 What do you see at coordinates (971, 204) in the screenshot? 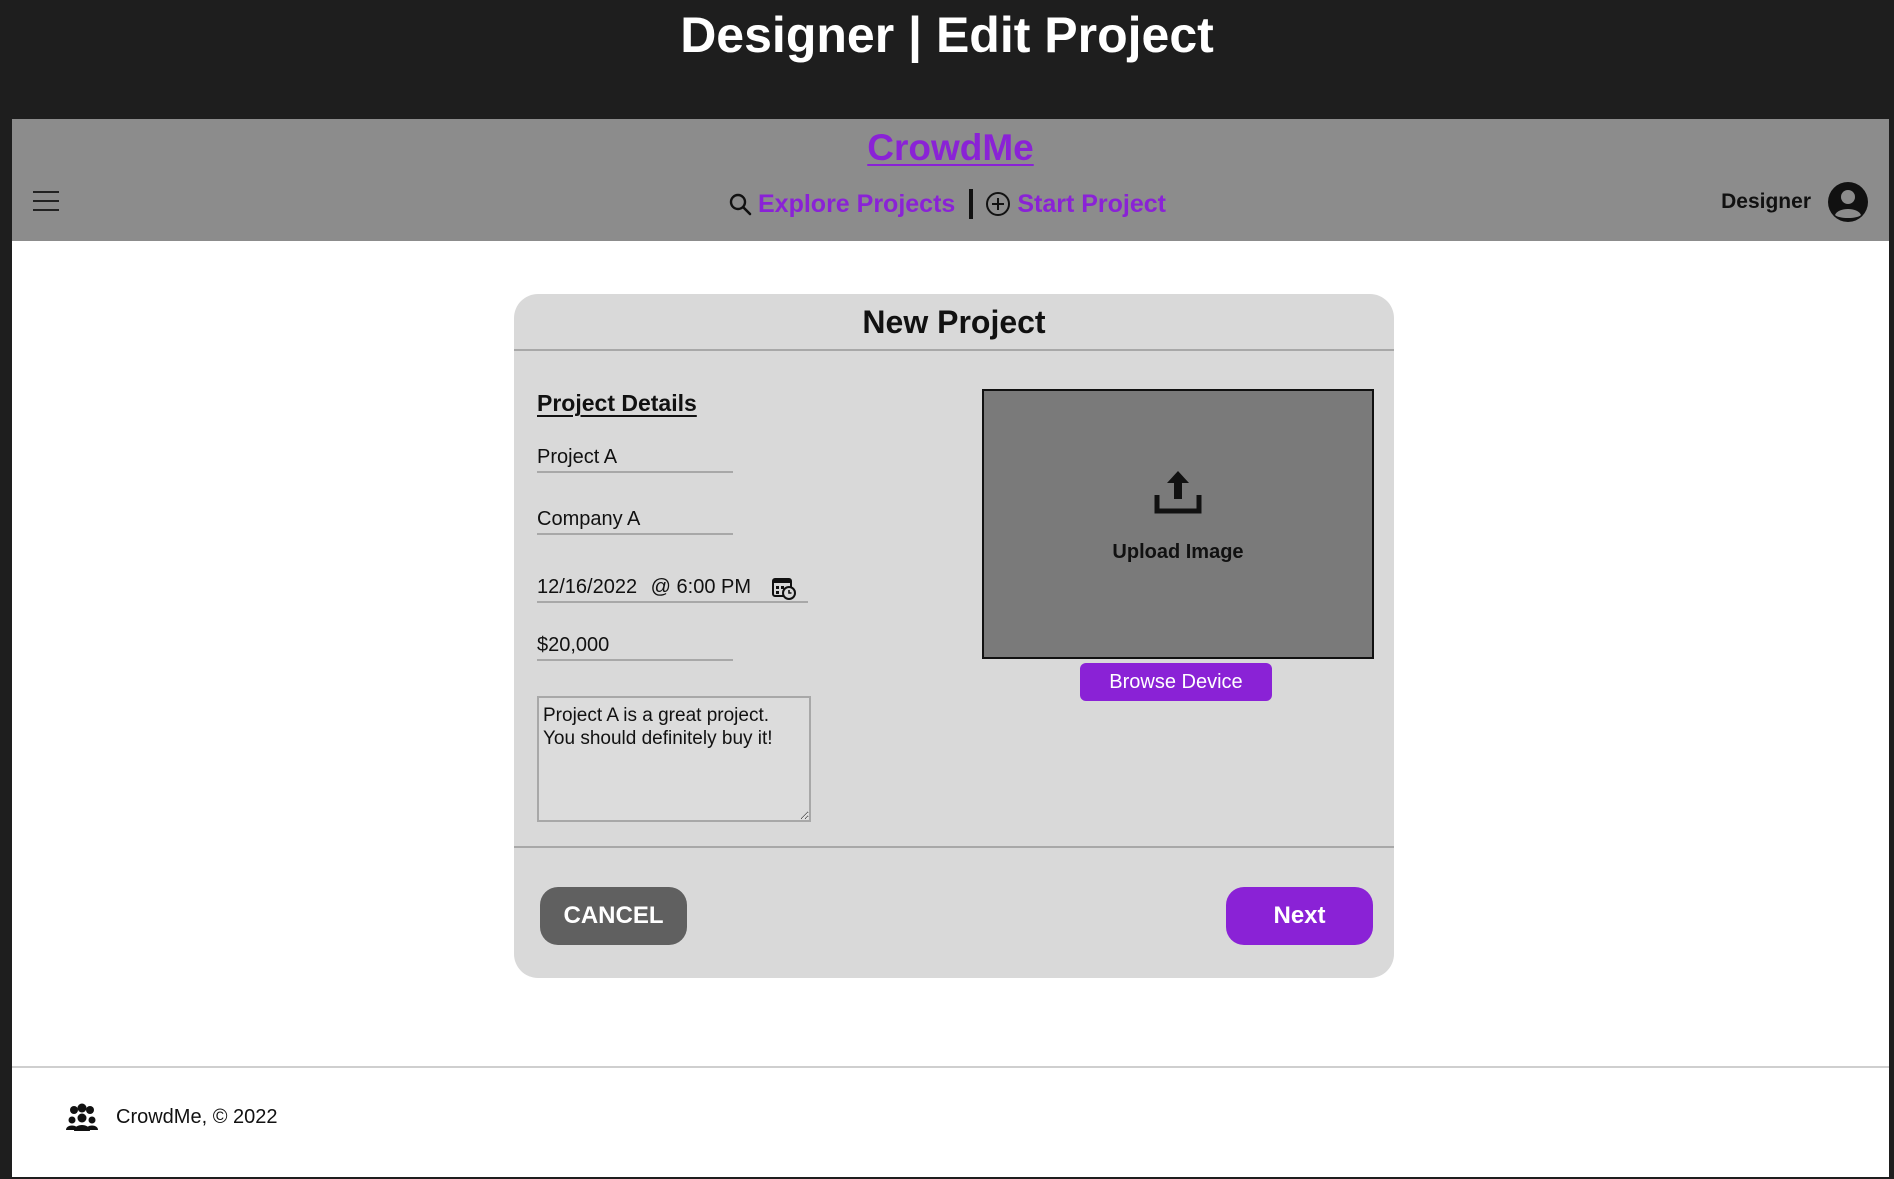
I see `nav-divider` at bounding box center [971, 204].